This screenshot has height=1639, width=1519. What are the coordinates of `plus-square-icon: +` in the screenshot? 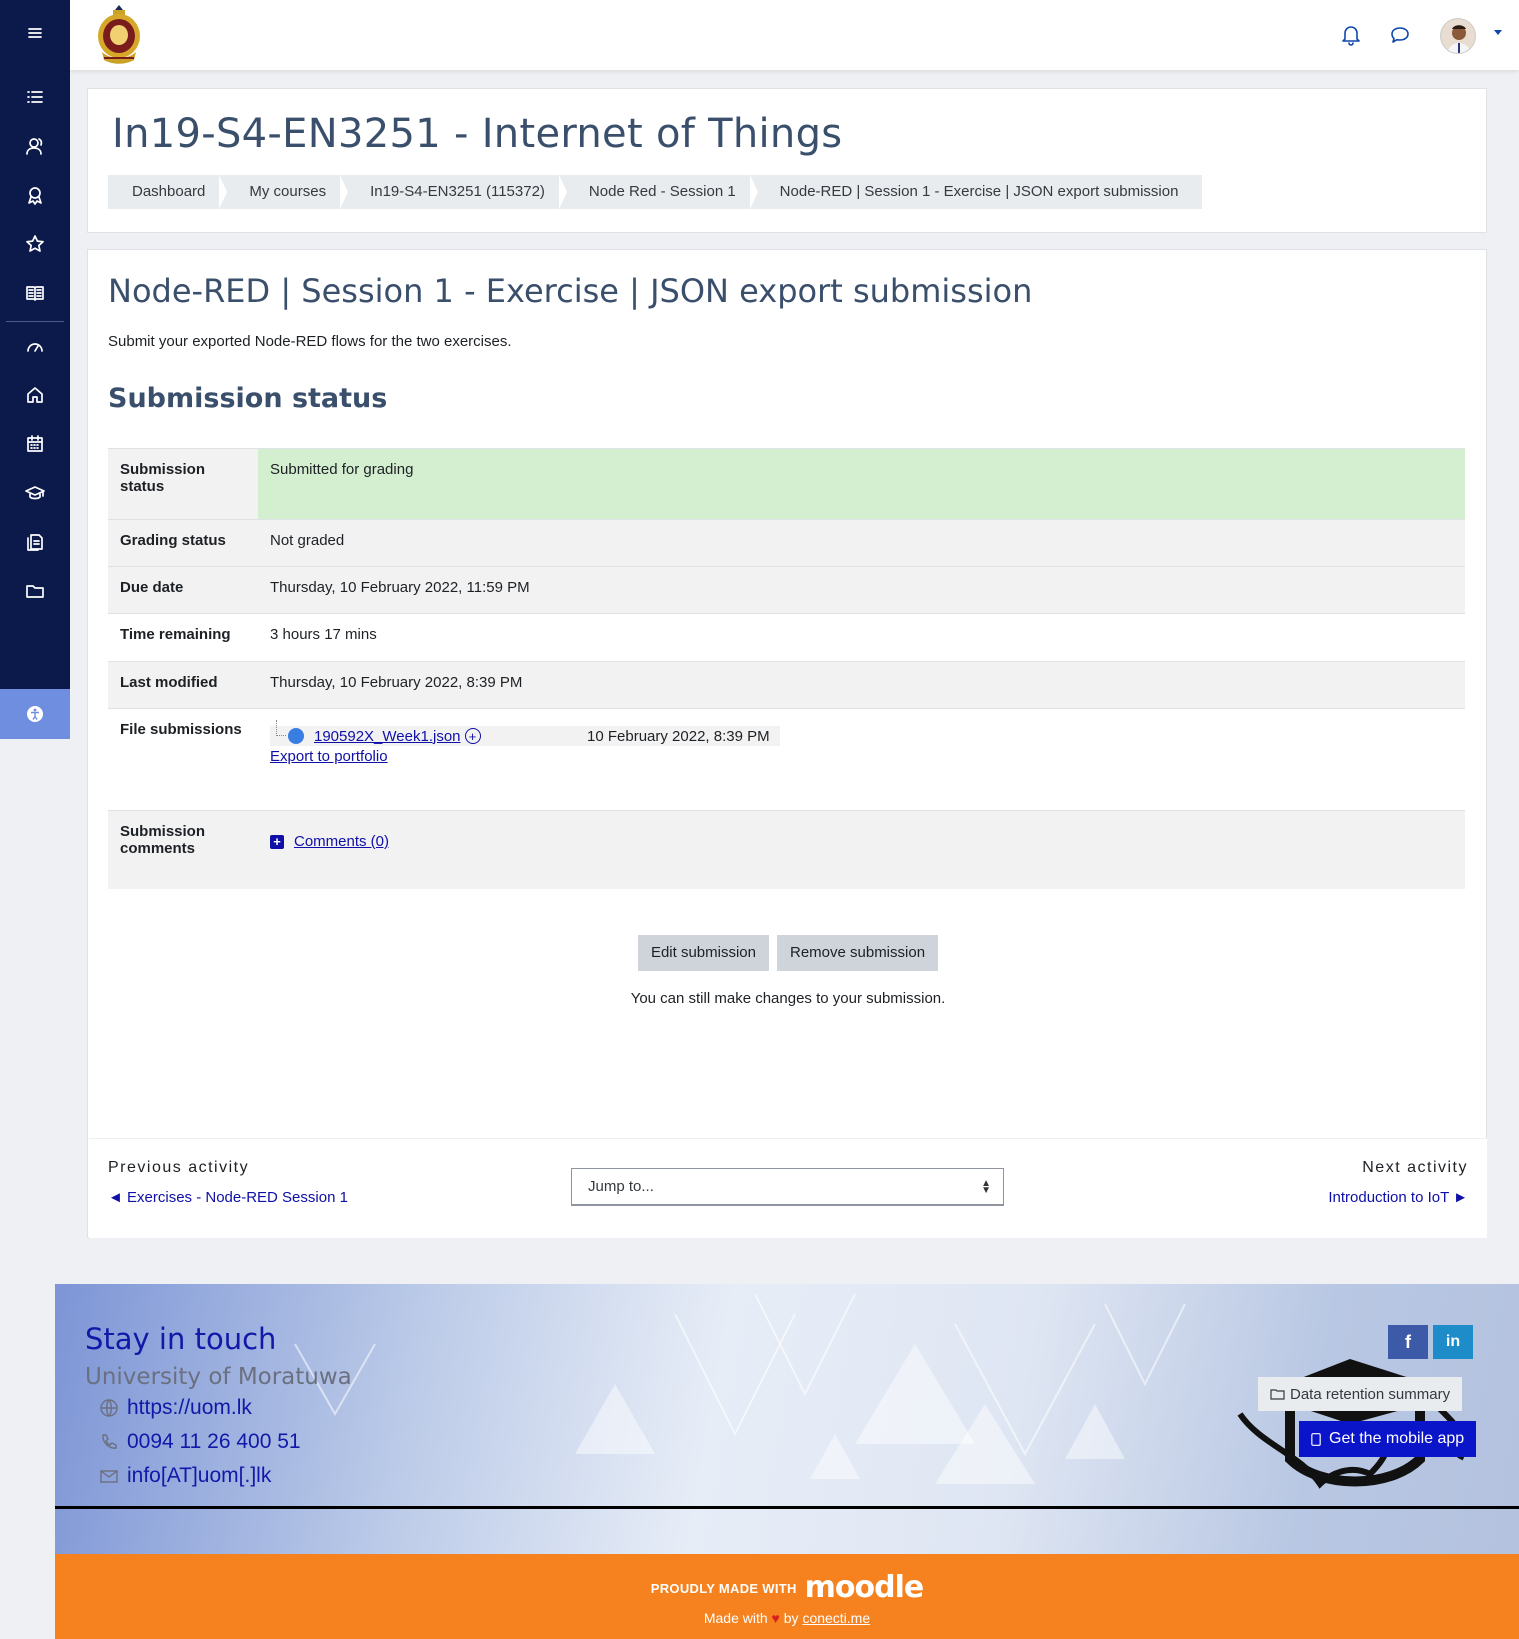 It's located at (277, 841).